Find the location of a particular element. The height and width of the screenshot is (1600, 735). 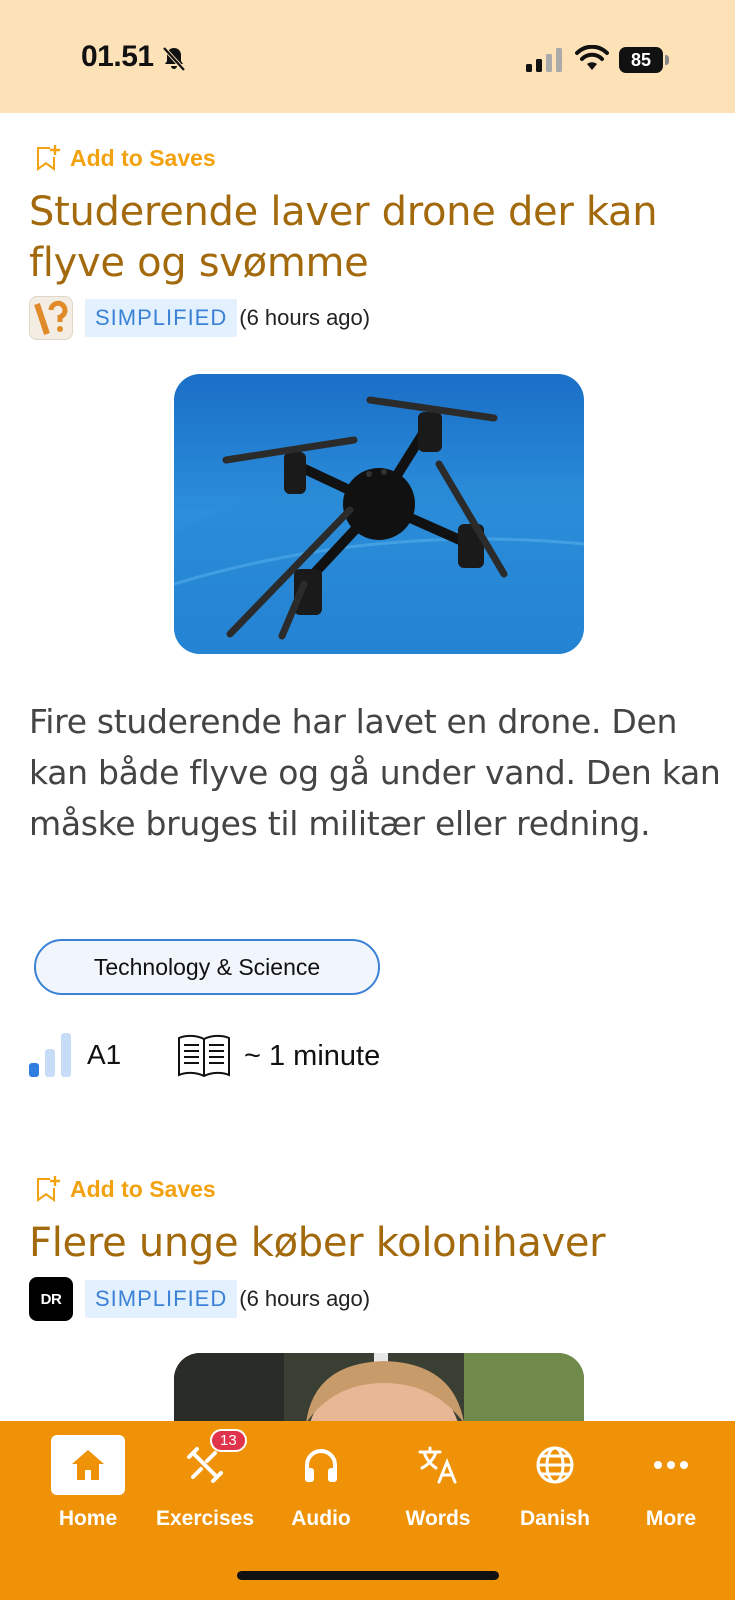

nav-home-label: Home is located at coordinates (88, 1518).